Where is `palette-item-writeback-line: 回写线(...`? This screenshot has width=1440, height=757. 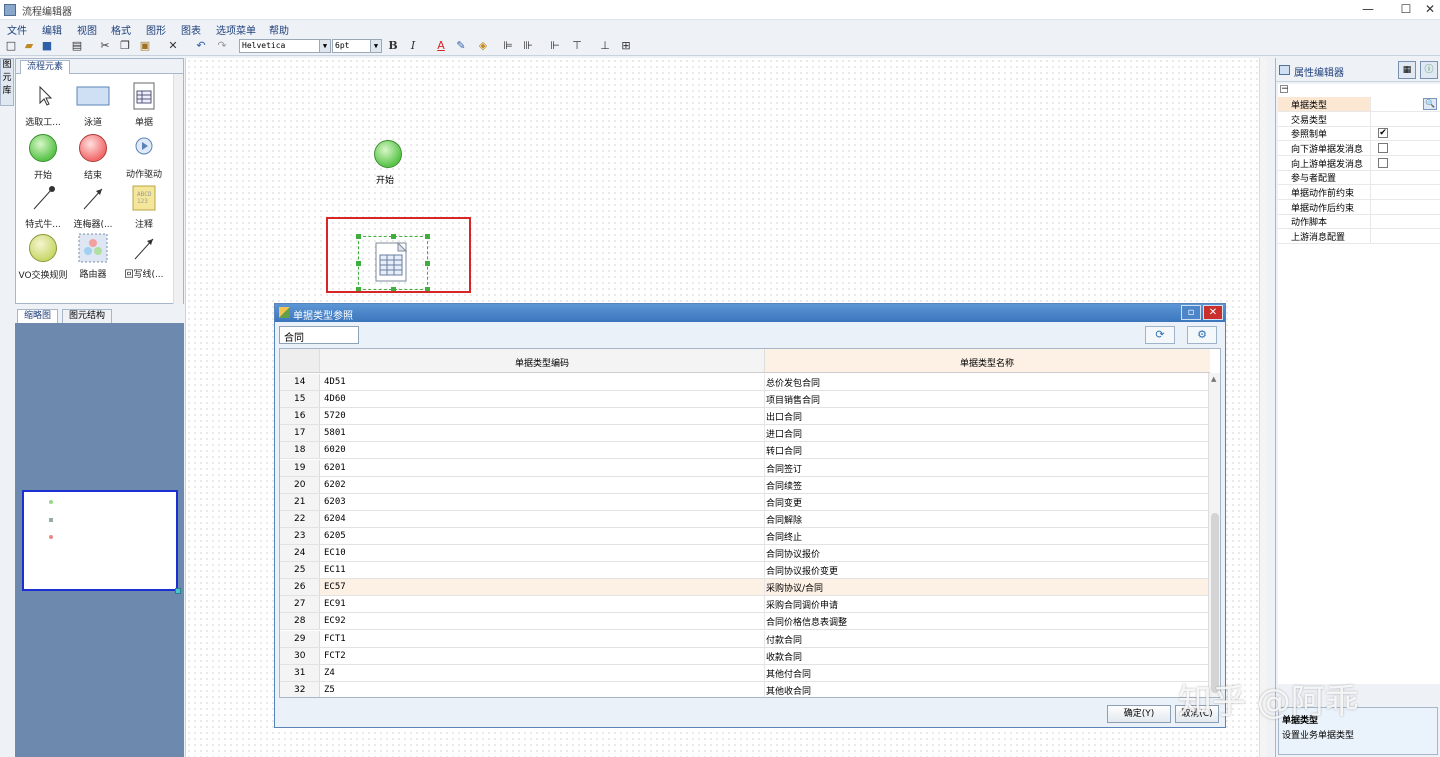
palette-item-writeback-line: 回写线(... is located at coordinates (144, 256).